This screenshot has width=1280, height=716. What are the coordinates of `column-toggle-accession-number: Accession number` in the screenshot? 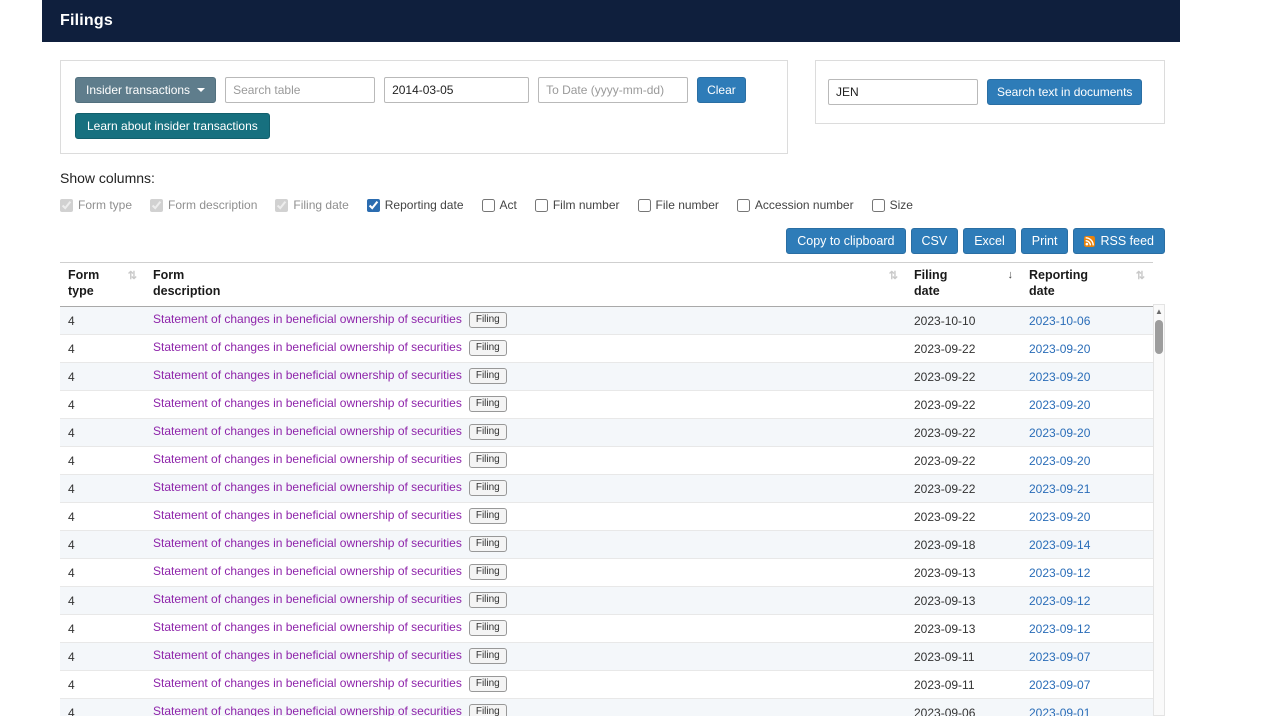 It's located at (795, 205).